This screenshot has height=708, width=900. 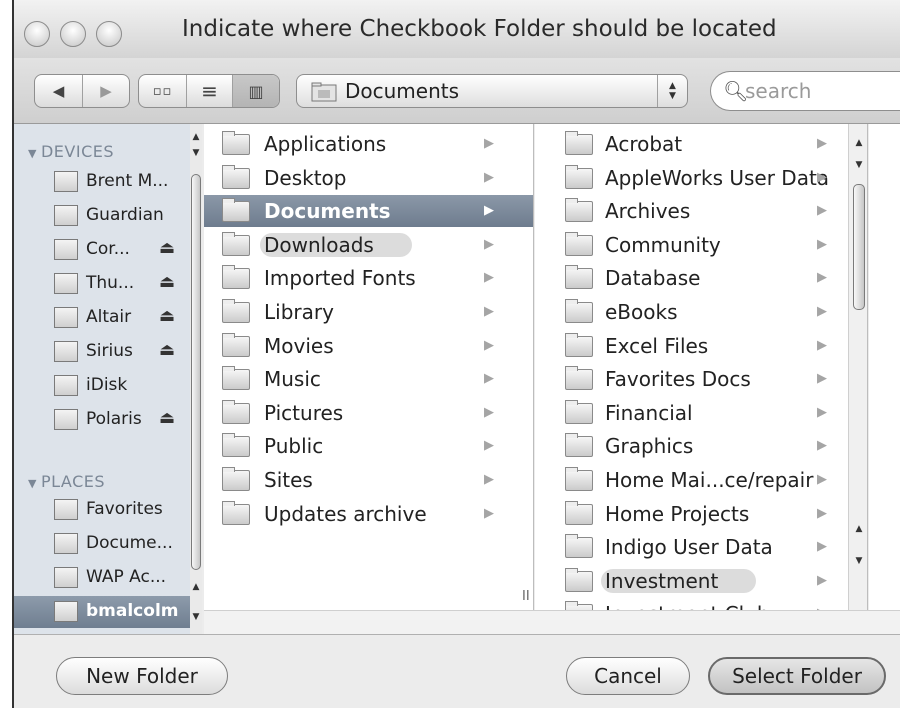 I want to click on folder-name: Desktop, so click(x=305, y=177).